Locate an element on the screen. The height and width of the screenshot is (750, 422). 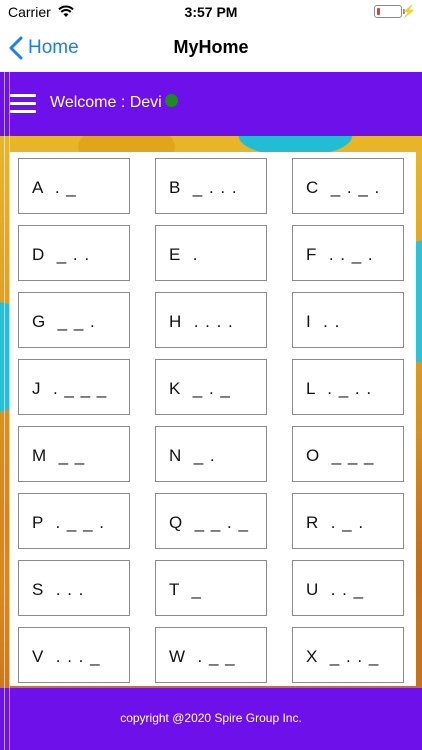
morse-cell-label: Q _ _ . _ is located at coordinates (209, 522).